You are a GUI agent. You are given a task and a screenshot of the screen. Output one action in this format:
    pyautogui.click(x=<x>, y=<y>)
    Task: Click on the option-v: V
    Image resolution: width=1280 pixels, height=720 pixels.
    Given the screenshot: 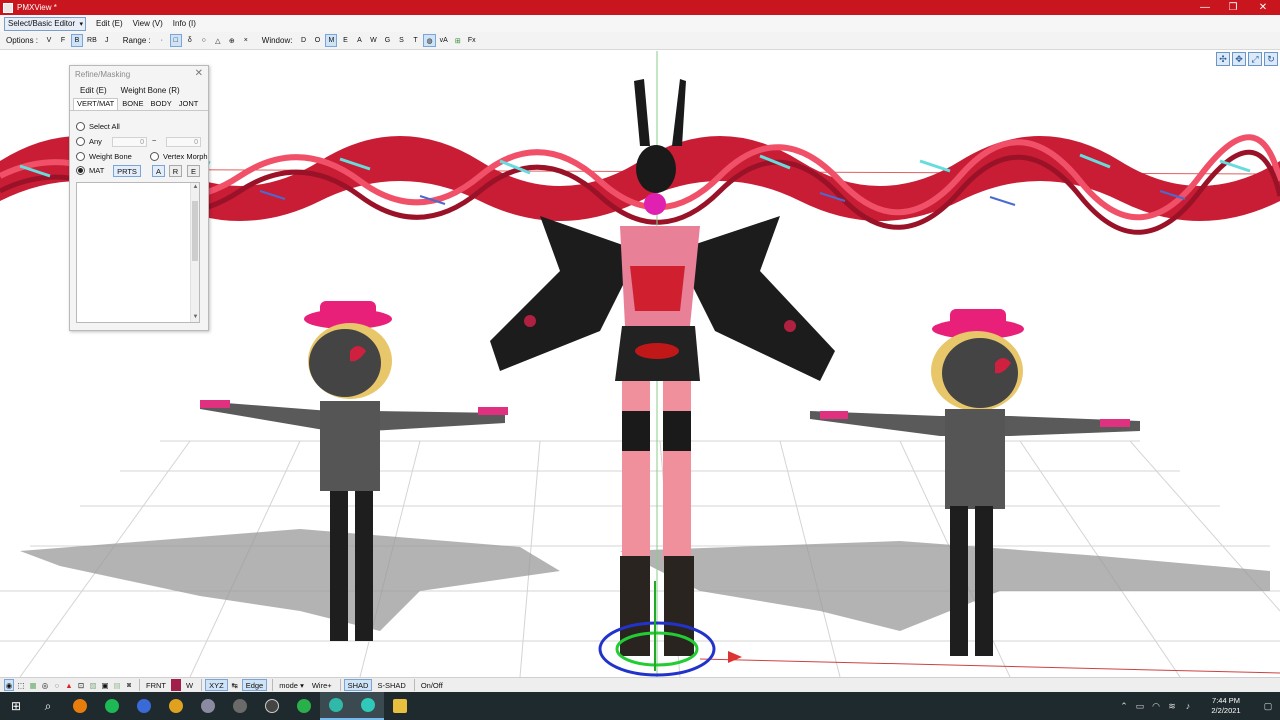 What is the action you would take?
    pyautogui.click(x=49, y=40)
    